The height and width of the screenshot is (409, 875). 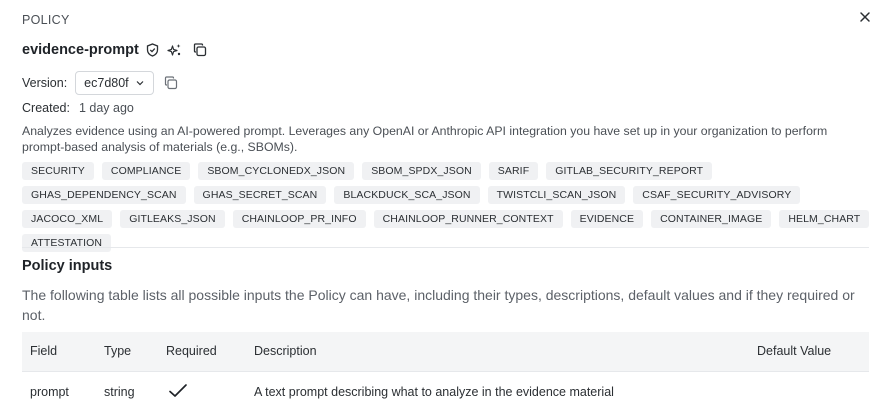 I want to click on close-icon, so click(x=865, y=17).